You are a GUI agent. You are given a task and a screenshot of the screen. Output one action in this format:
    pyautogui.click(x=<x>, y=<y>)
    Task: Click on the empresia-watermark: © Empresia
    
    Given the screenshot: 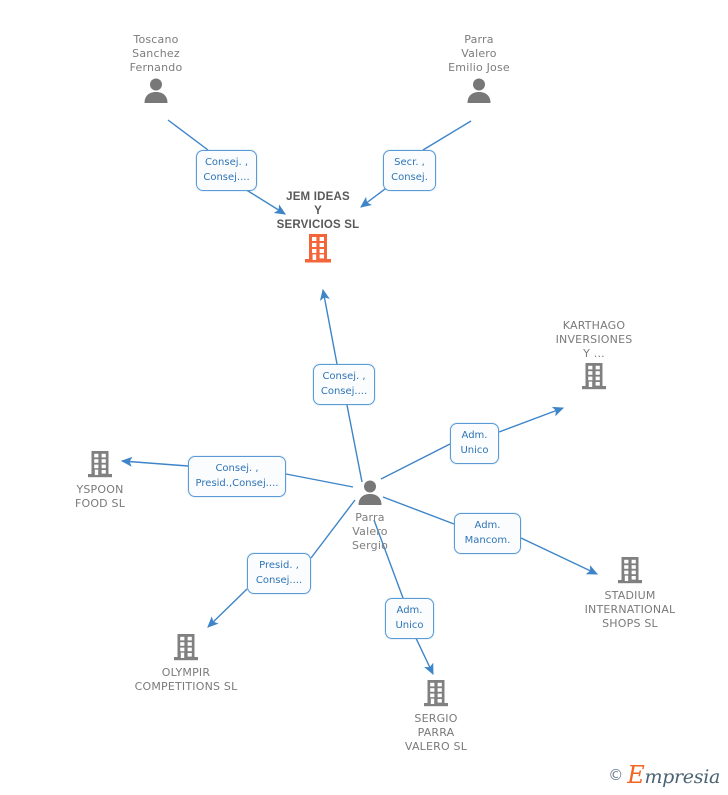 What is the action you would take?
    pyautogui.click(x=664, y=775)
    